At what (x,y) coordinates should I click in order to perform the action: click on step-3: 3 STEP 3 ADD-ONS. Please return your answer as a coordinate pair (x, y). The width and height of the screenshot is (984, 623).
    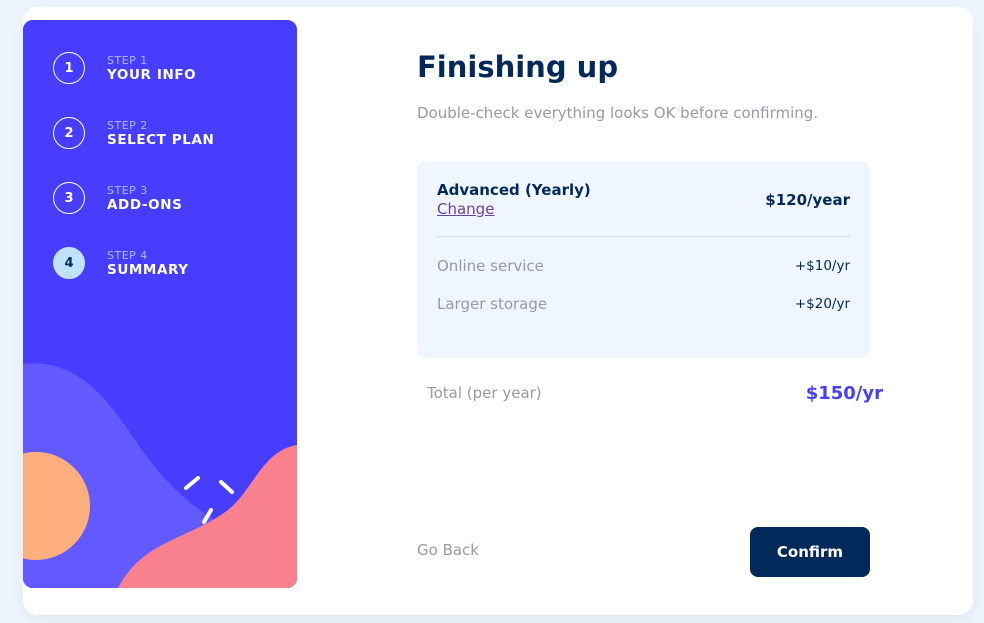
    Looking at the image, I should click on (117, 198).